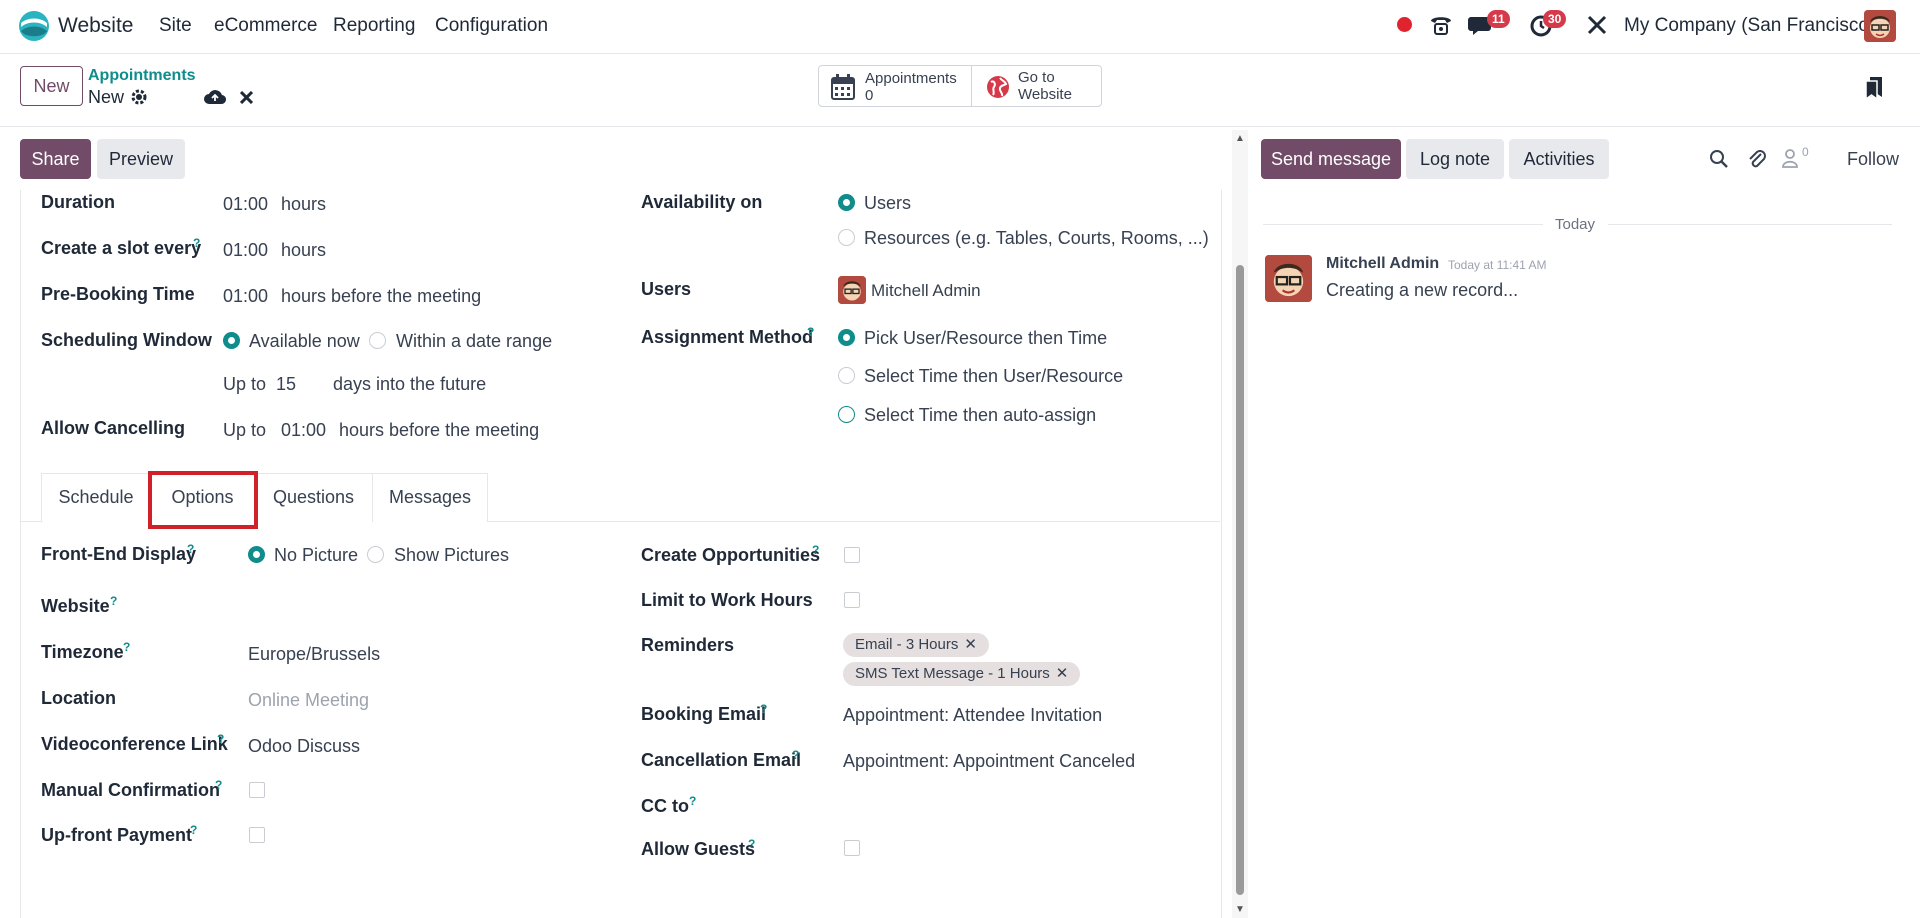 The width and height of the screenshot is (1920, 918). I want to click on search-icon, so click(1719, 159).